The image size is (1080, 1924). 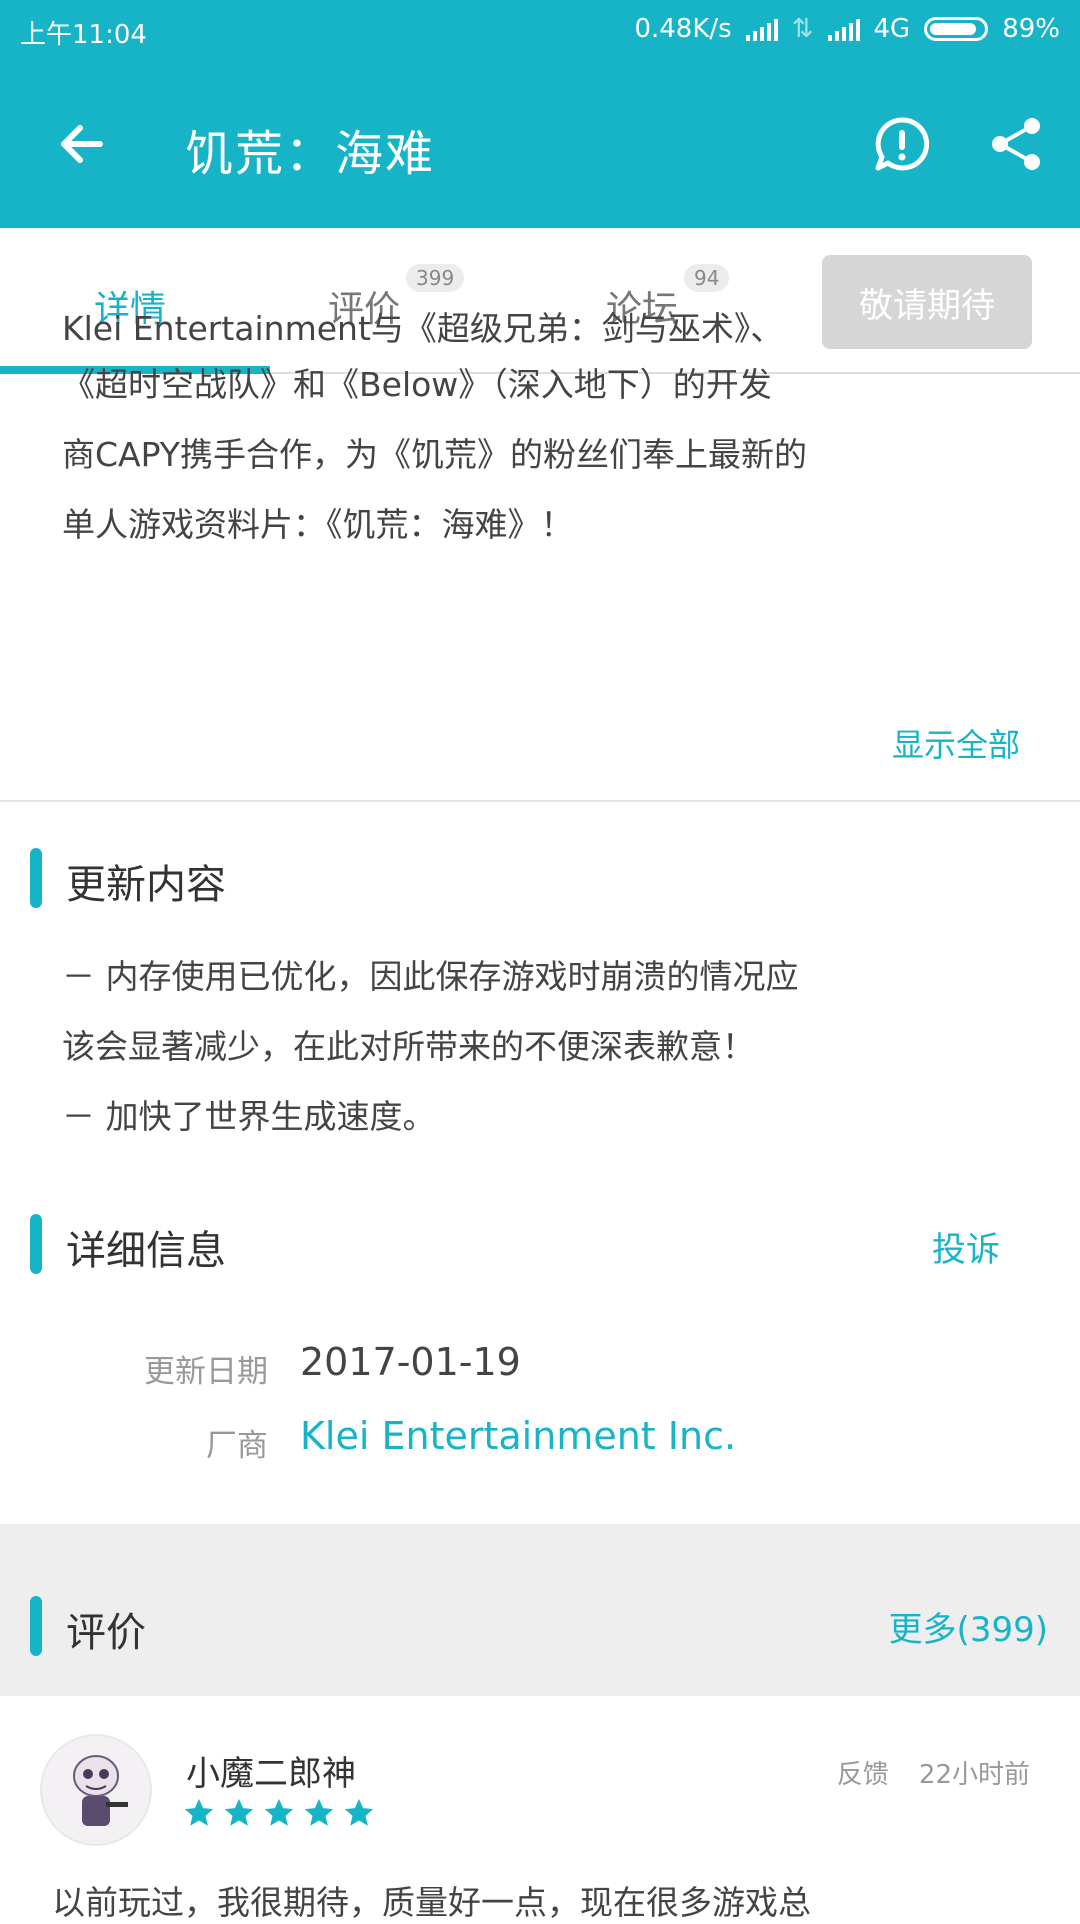 I want to click on review-time: 22小时前, so click(x=974, y=1775).